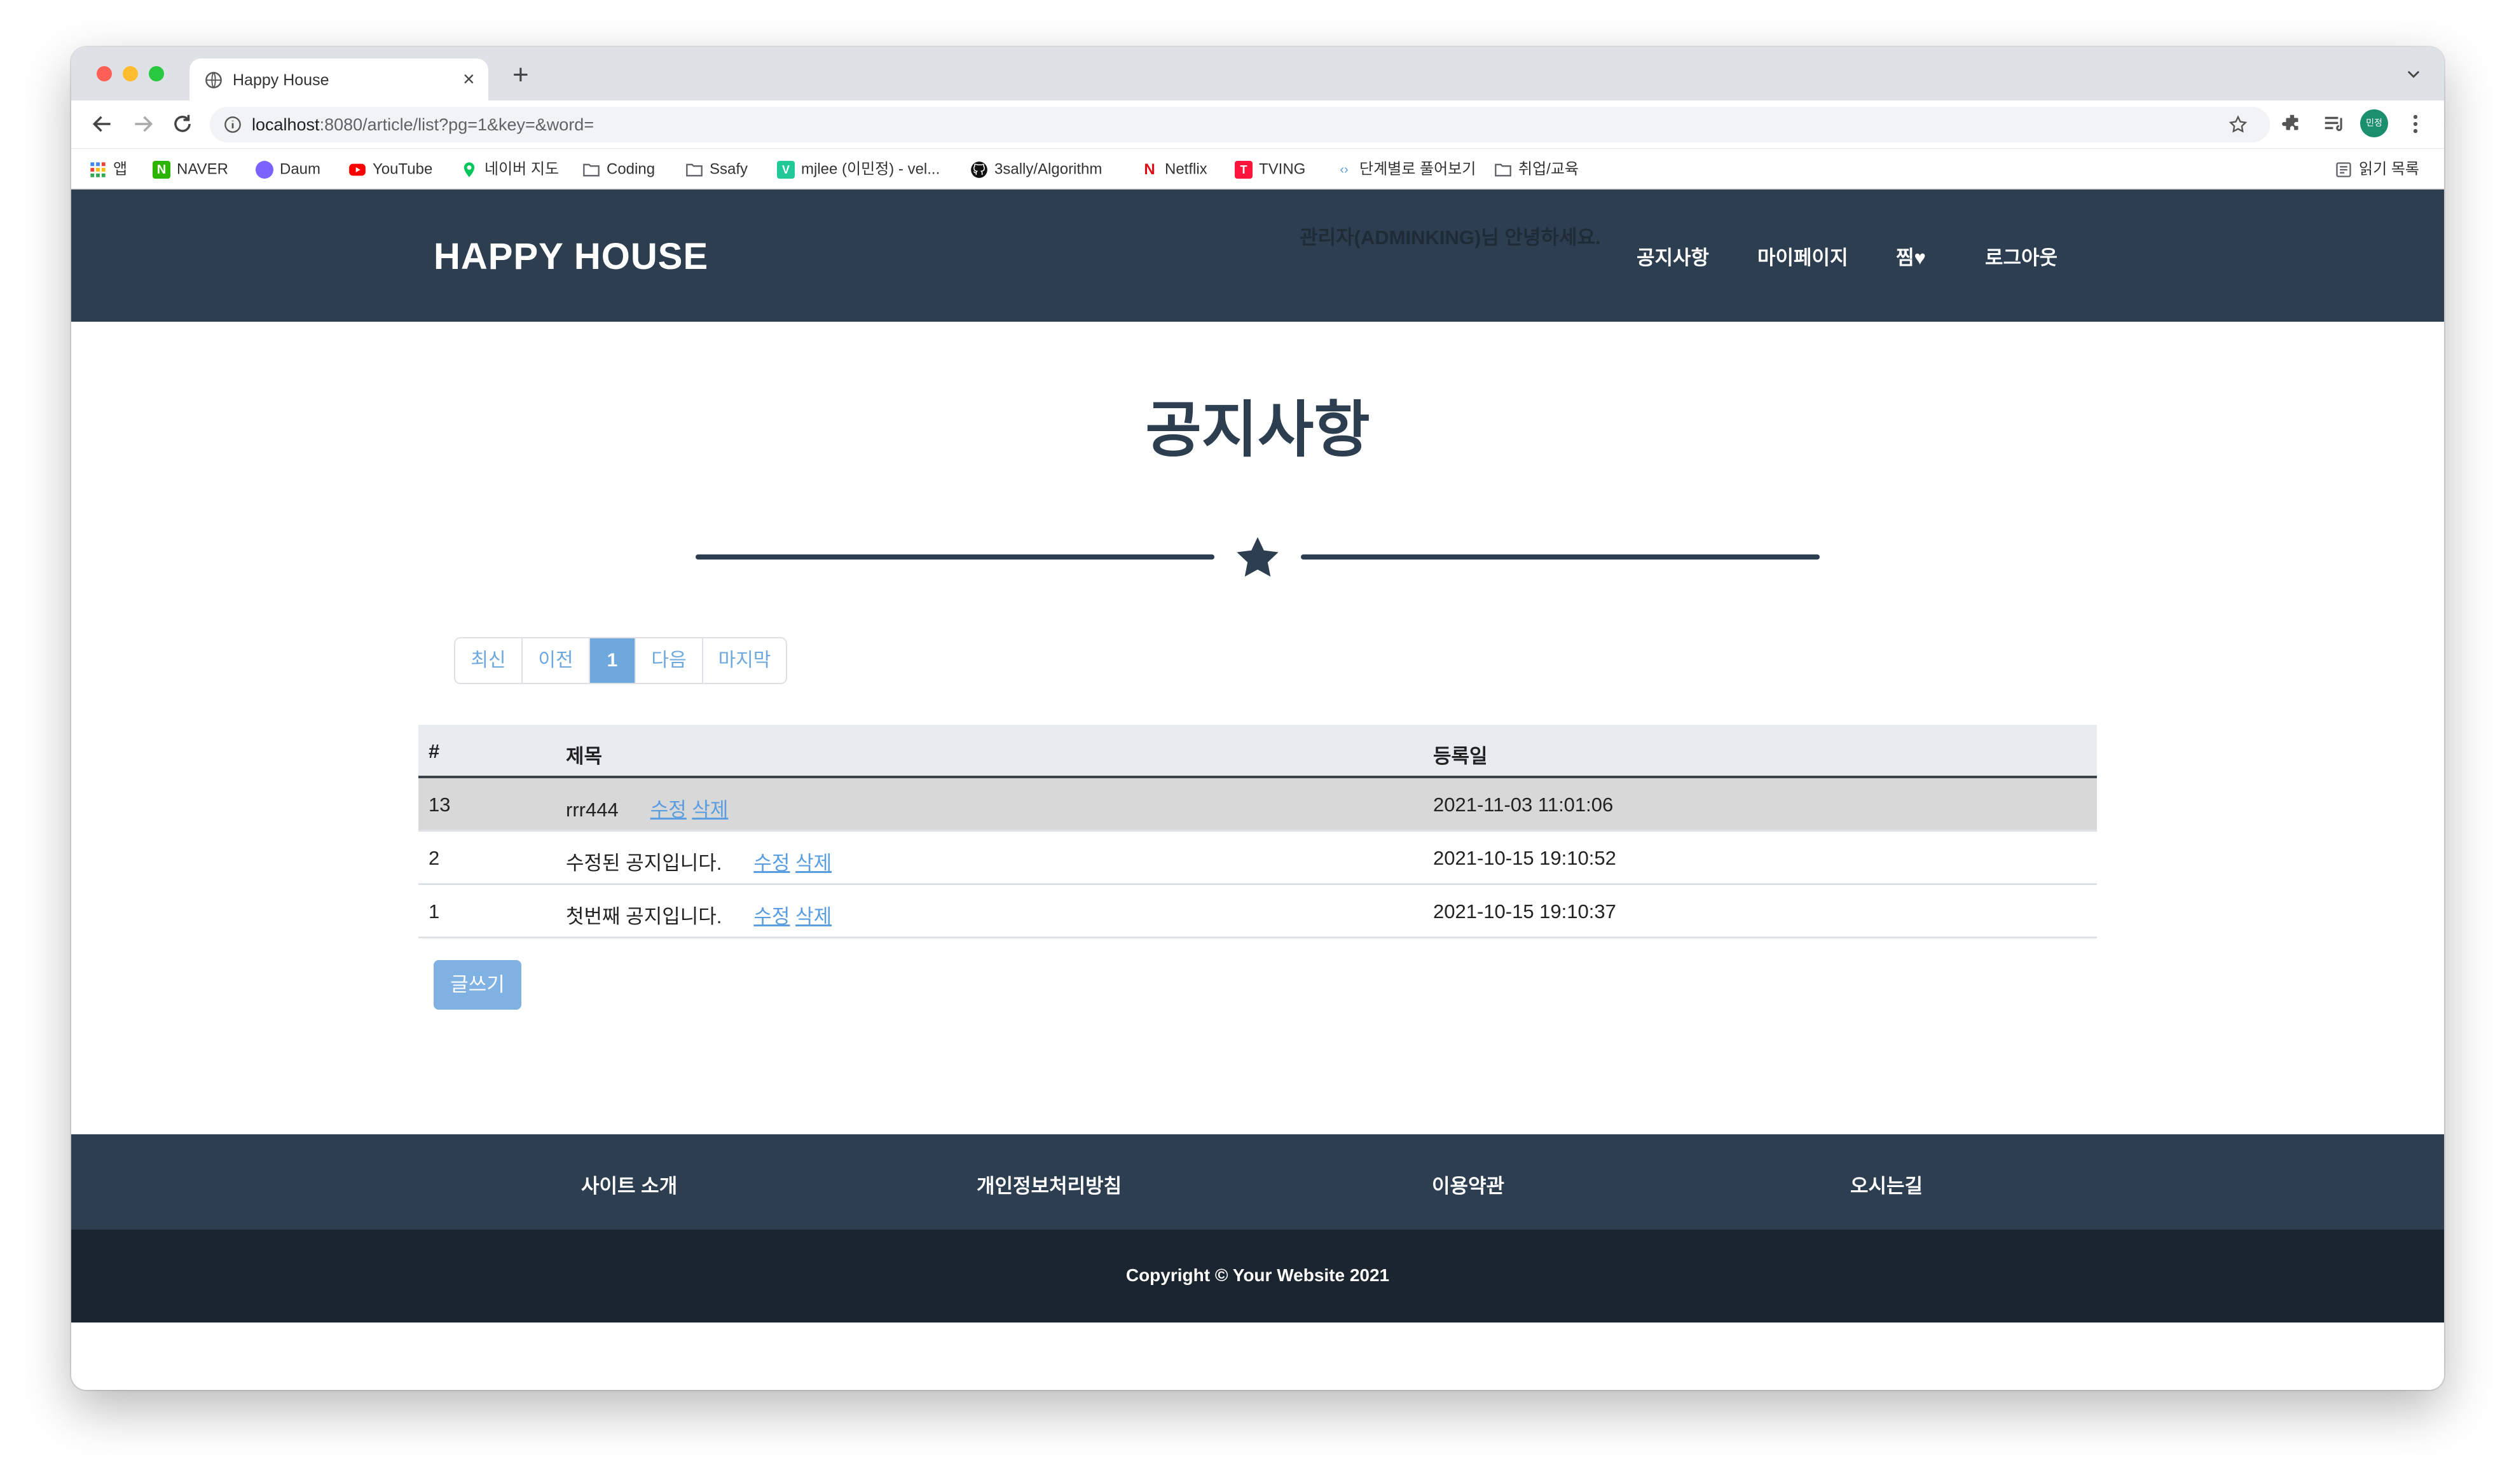  What do you see at coordinates (2334, 124) in the screenshot?
I see `media-queue-icon` at bounding box center [2334, 124].